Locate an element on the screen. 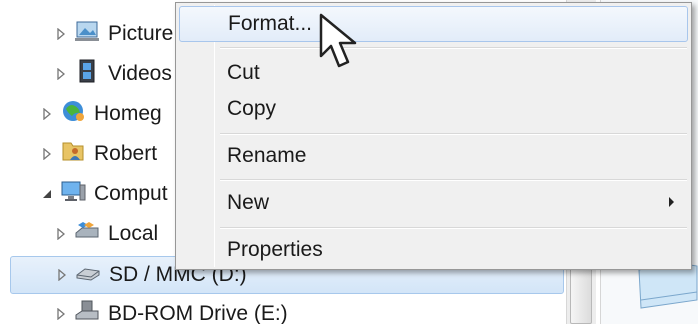 The width and height of the screenshot is (698, 324). pictures-library-icon is located at coordinates (87, 34).